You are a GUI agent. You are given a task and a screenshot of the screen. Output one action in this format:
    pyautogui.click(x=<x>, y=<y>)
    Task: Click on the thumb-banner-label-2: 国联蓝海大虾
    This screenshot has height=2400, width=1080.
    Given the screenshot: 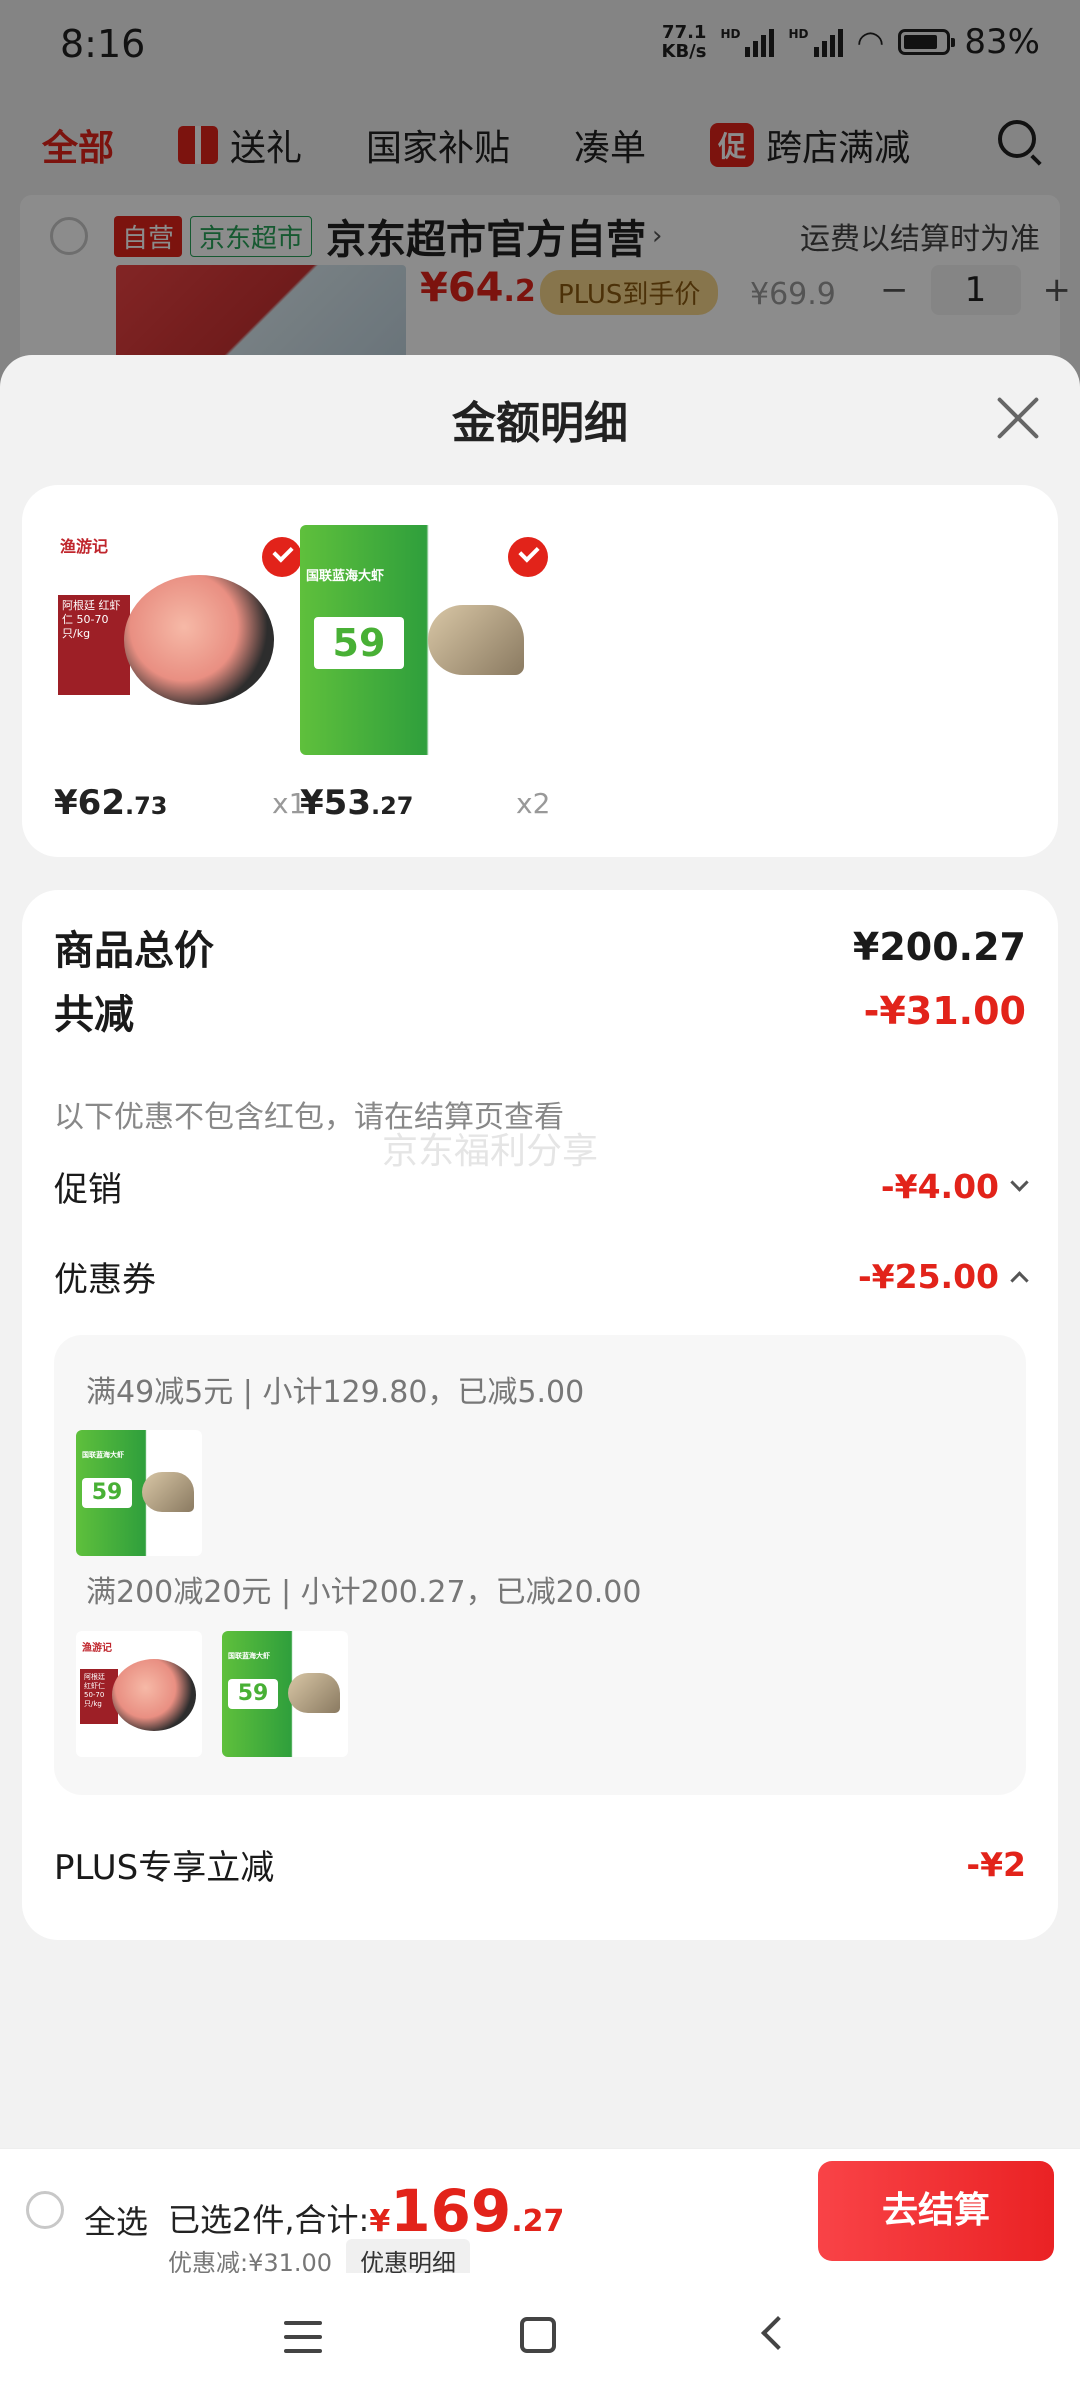 What is the action you would take?
    pyautogui.click(x=249, y=1656)
    